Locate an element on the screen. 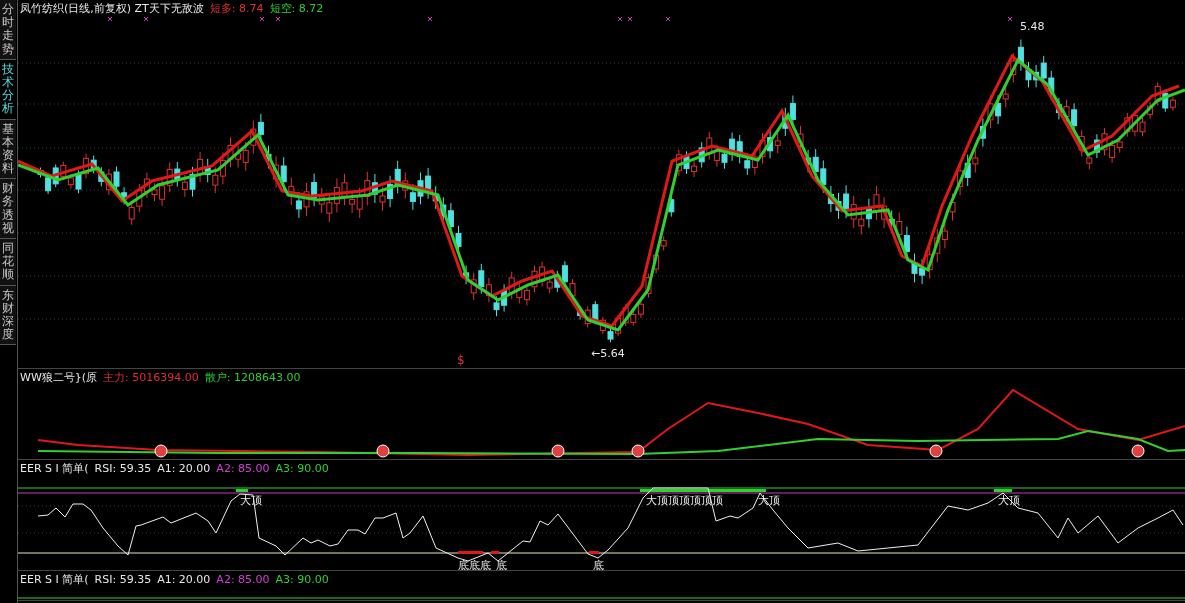  side-tab: 基本资料 is located at coordinates (8, 149).